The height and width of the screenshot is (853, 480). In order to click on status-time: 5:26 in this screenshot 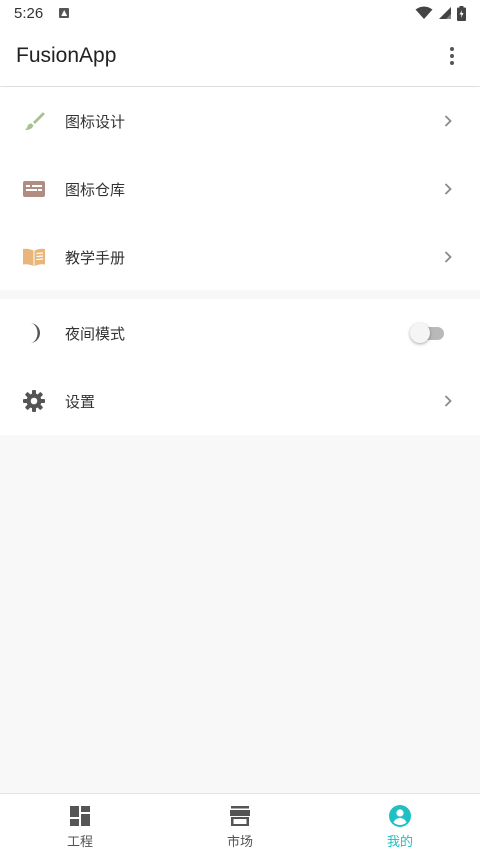, I will do `click(29, 13)`.